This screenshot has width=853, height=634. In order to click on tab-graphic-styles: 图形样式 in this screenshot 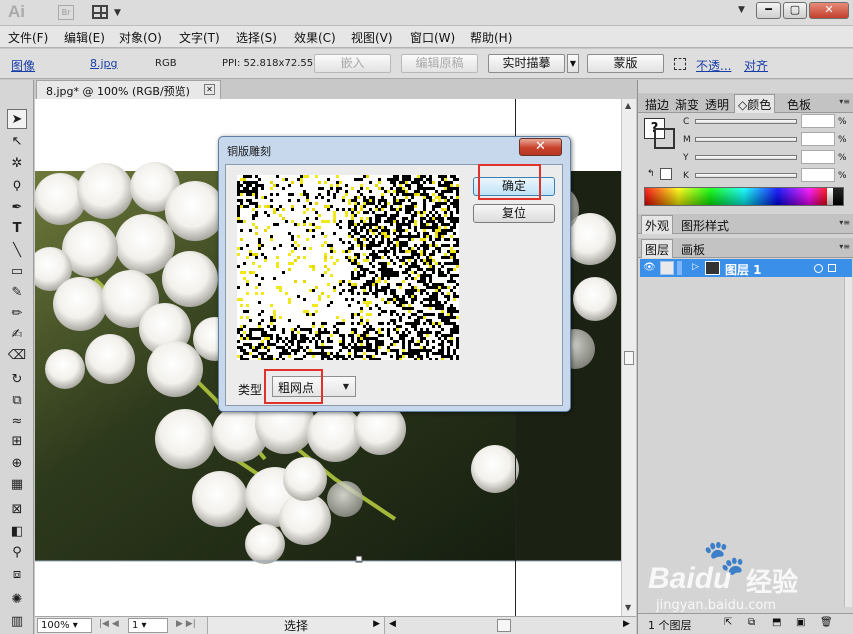, I will do `click(705, 225)`.